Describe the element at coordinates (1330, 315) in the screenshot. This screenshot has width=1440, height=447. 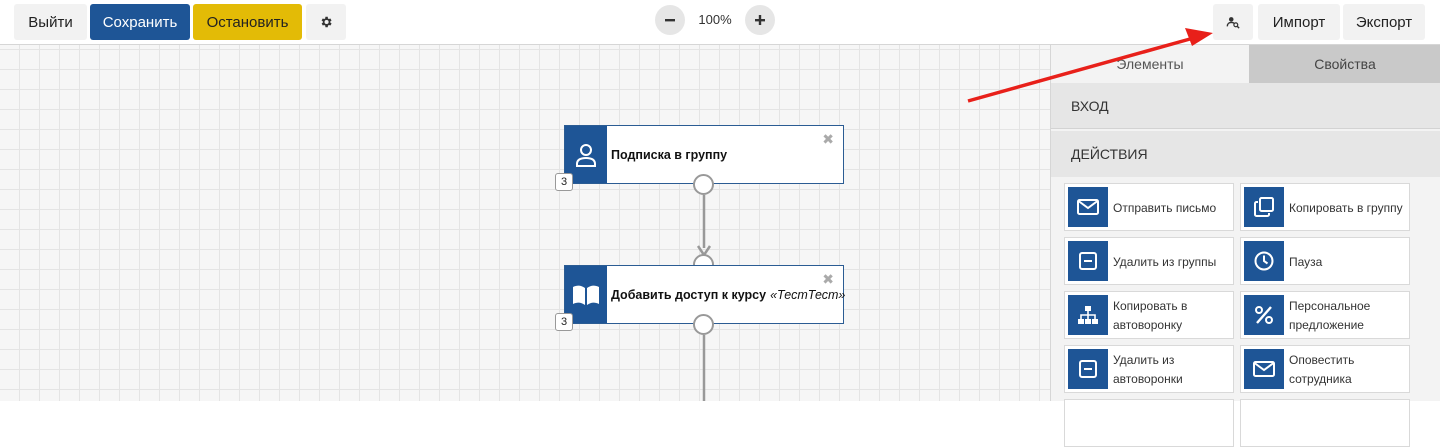
I see `action-label: Персональное предложение` at that location.